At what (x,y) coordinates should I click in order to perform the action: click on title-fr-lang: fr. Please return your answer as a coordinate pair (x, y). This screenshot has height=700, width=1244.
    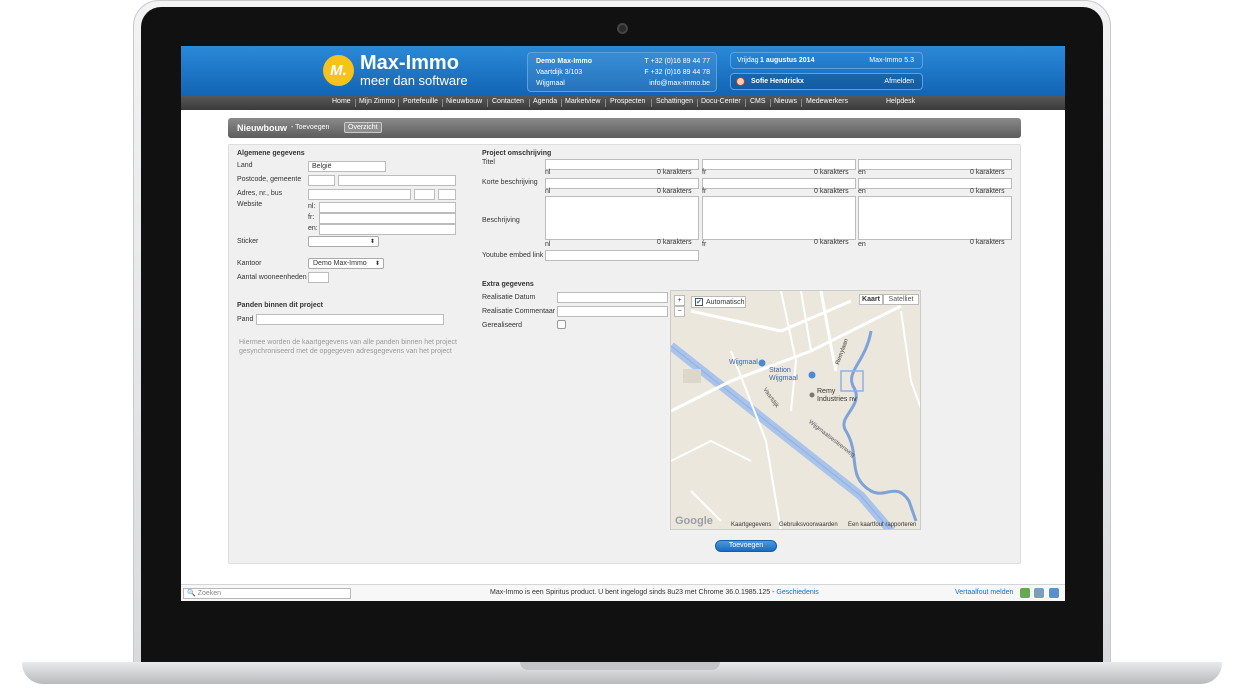
    Looking at the image, I should click on (704, 172).